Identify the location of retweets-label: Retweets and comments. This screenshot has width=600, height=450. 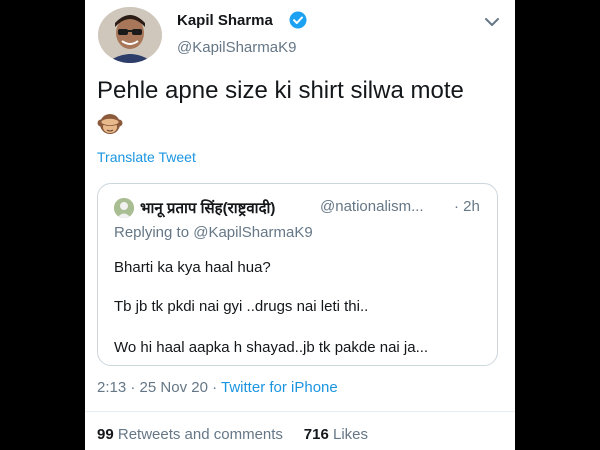
(200, 434).